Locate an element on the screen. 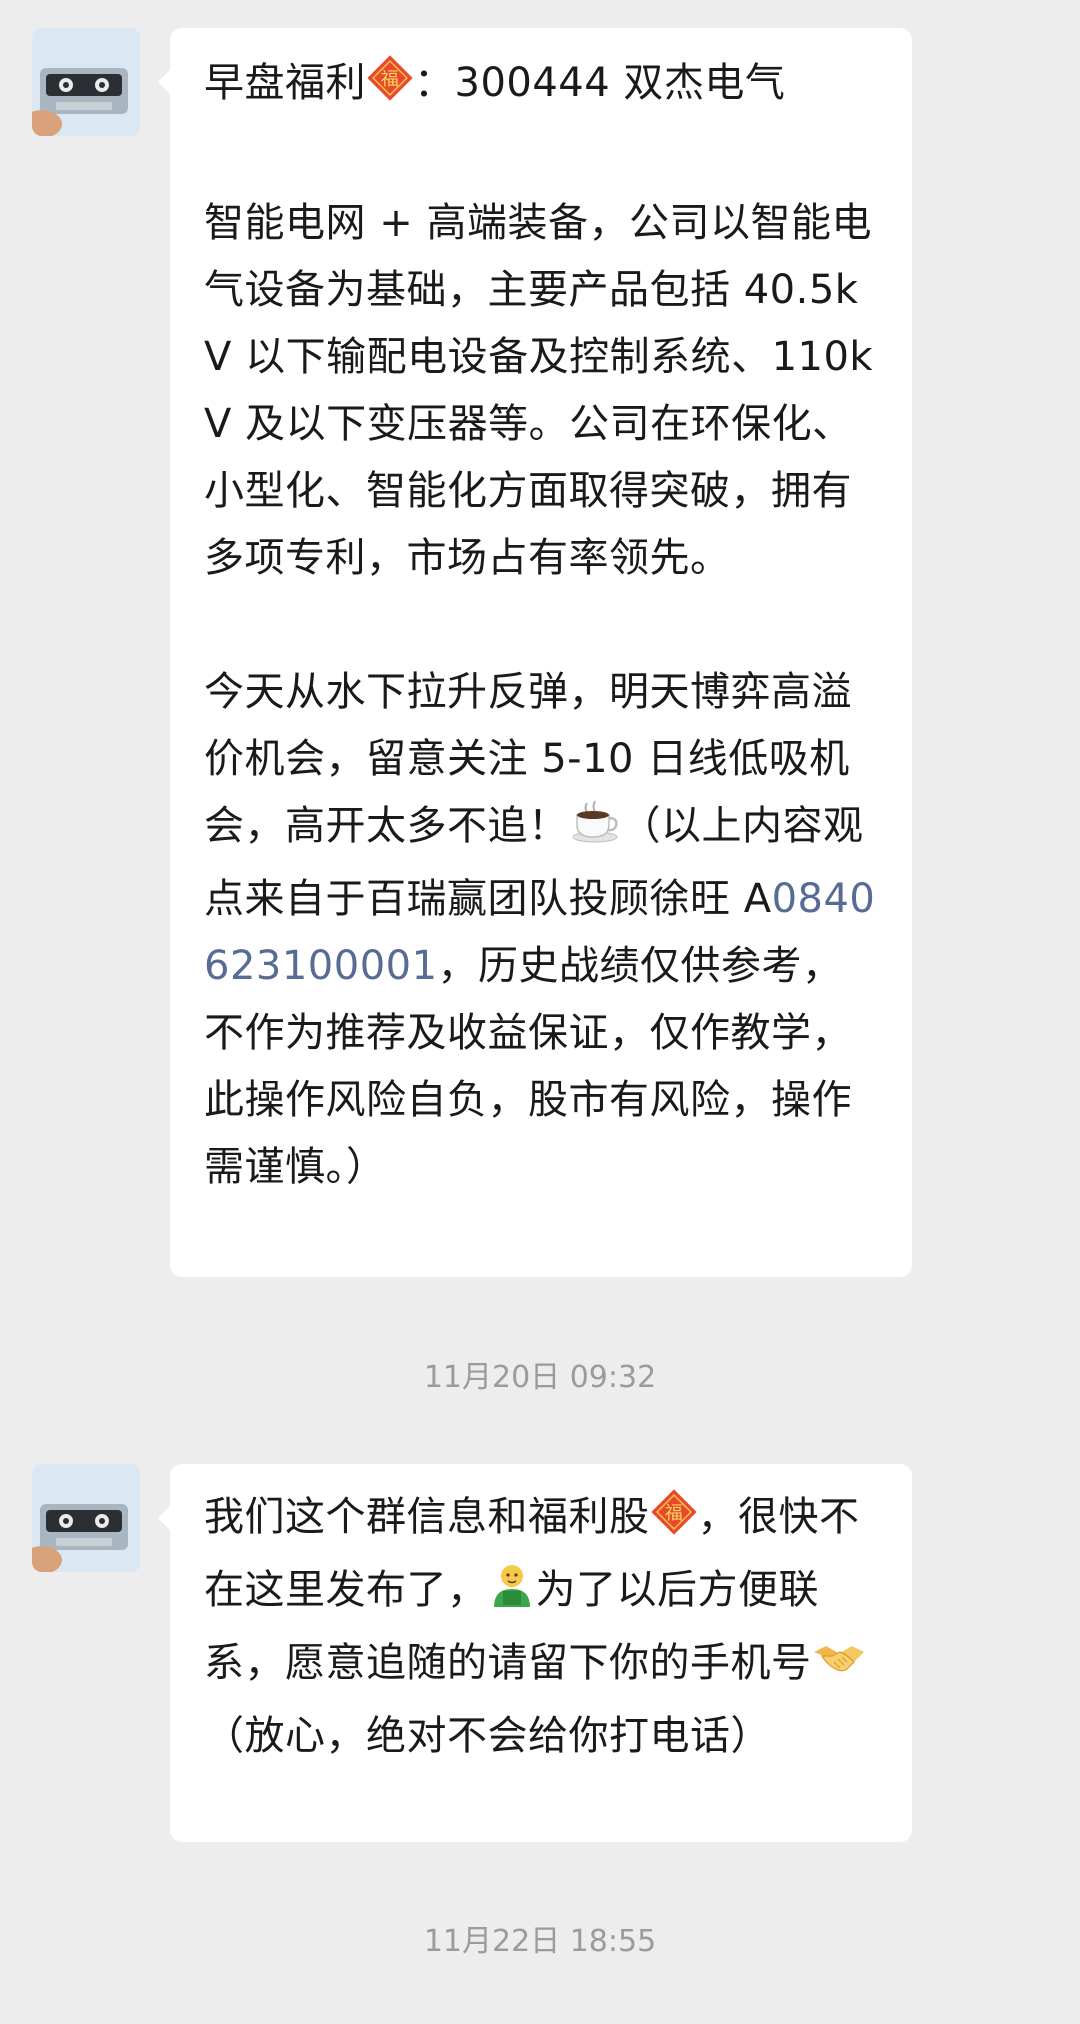  message-text: 我们这个群信息和福利股 is located at coordinates (427, 1517).